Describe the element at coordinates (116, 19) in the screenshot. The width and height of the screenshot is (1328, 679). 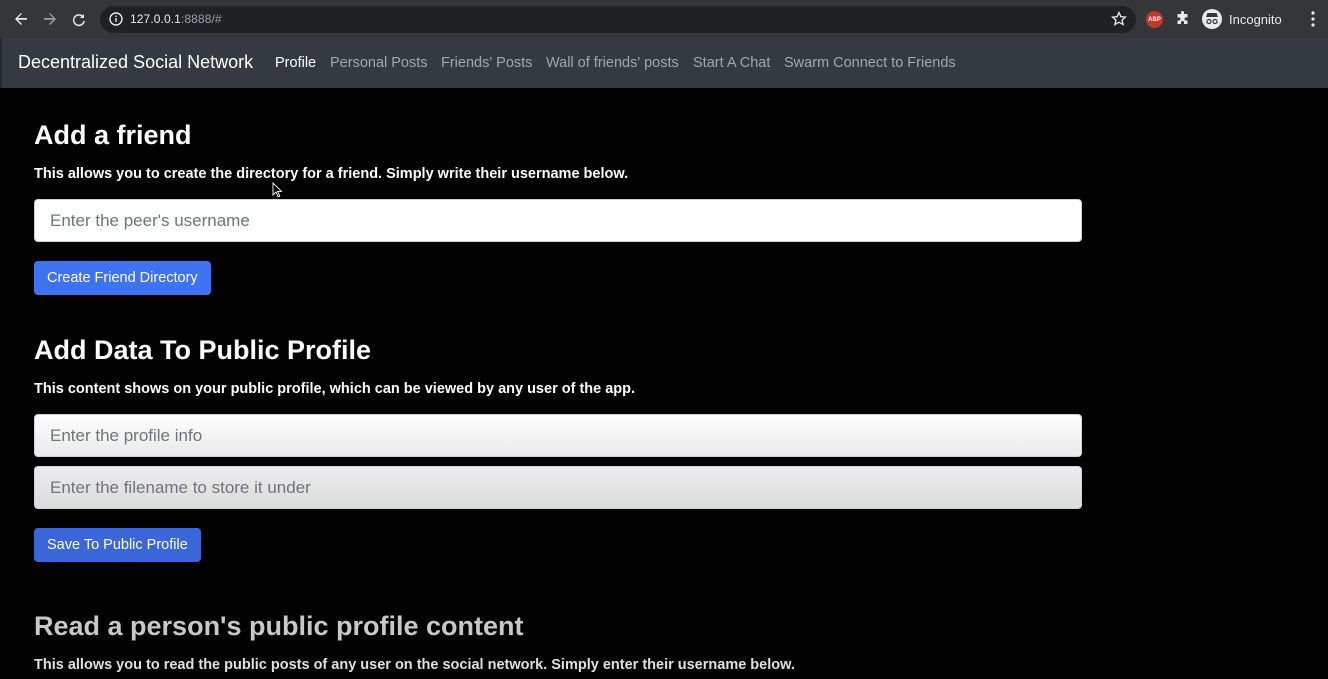
I see `site-info-icon` at that location.